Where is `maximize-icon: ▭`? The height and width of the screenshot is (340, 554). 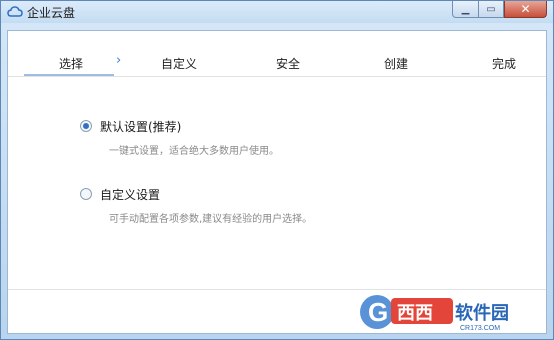
maximize-icon: ▭ is located at coordinates (491, 9).